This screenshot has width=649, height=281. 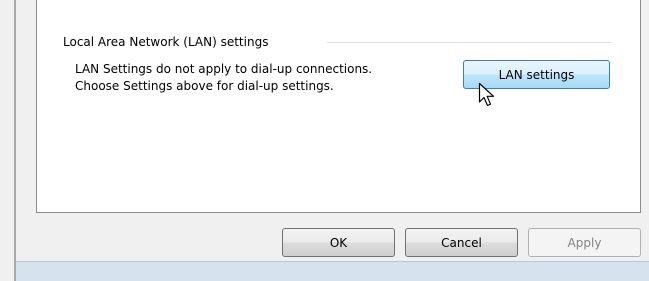 What do you see at coordinates (486, 94) in the screenshot?
I see `arrow-pointer-icon` at bounding box center [486, 94].